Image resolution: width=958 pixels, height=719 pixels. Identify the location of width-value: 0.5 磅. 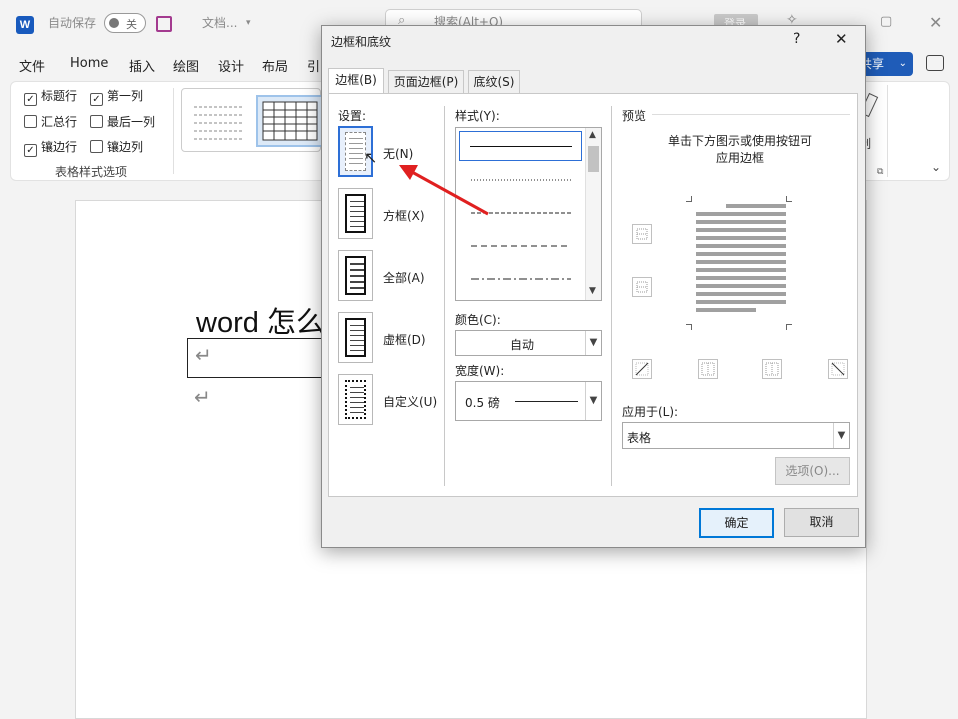
(482, 403).